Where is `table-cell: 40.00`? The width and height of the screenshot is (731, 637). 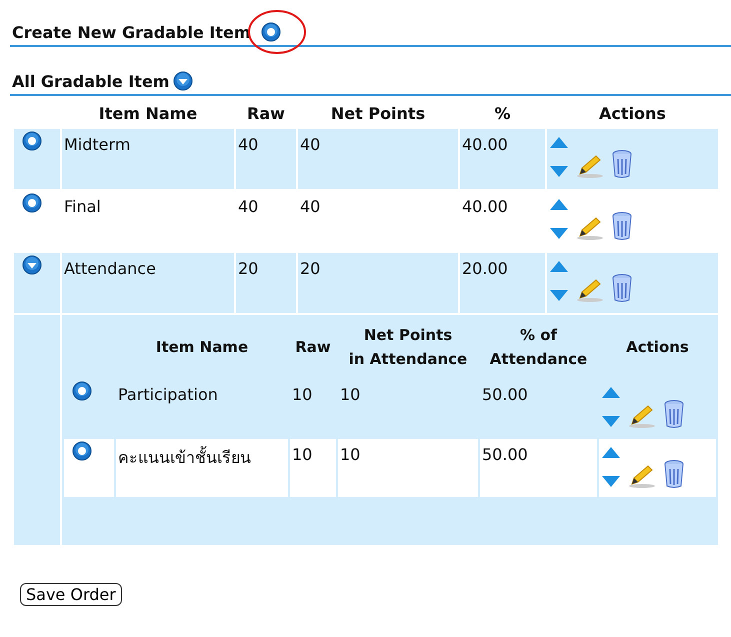 table-cell: 40.00 is located at coordinates (502, 159).